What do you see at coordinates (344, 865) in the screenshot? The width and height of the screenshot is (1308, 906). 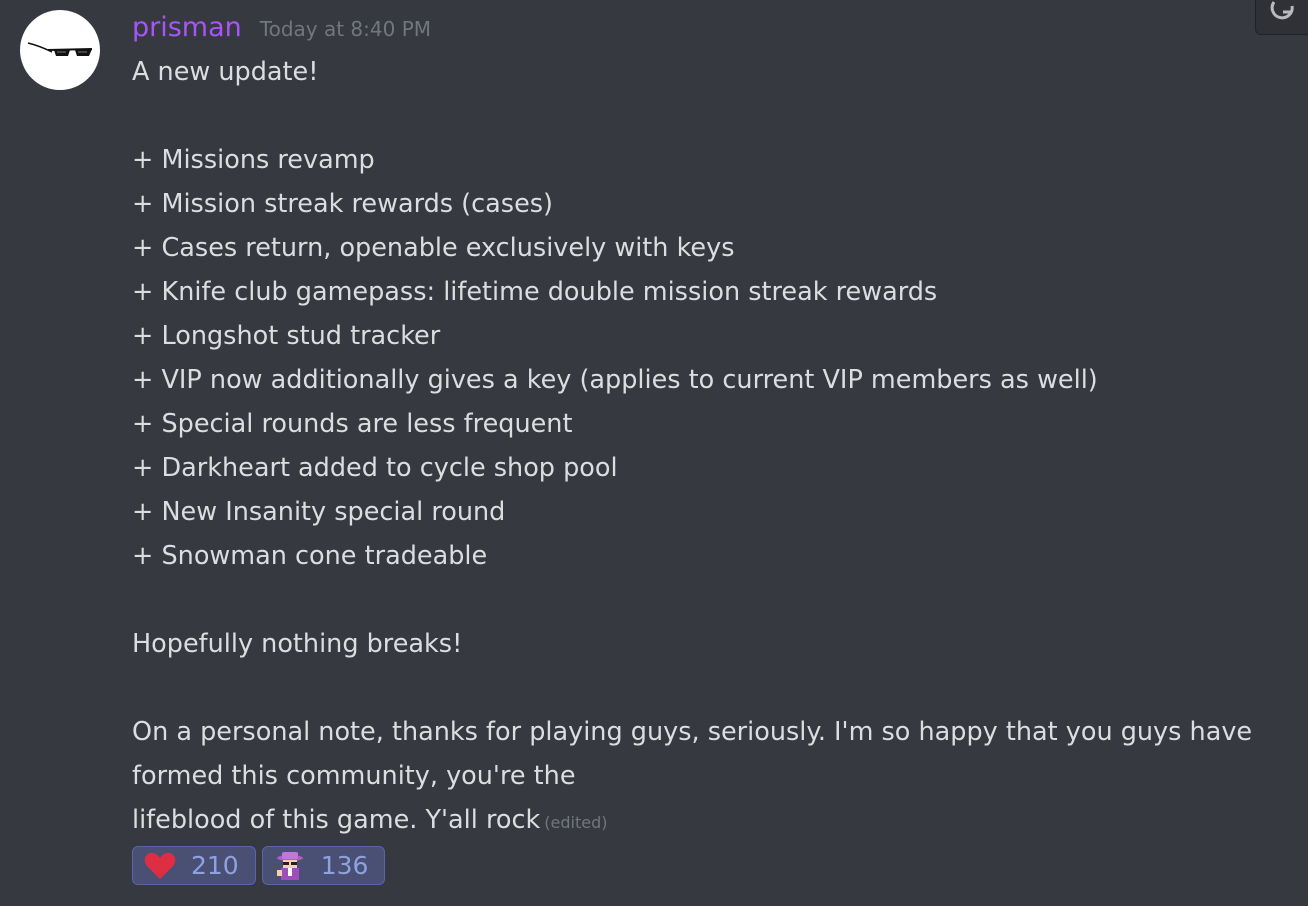 I see `reaction-count: 136` at bounding box center [344, 865].